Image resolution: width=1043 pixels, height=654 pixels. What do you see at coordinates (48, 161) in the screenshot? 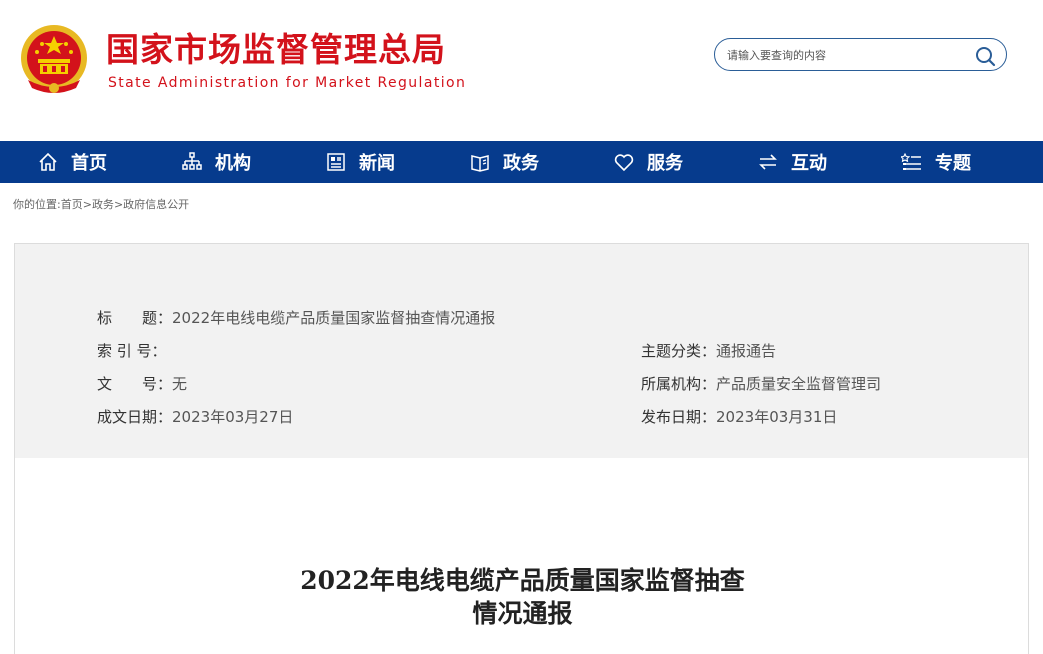
I see `home-icon` at bounding box center [48, 161].